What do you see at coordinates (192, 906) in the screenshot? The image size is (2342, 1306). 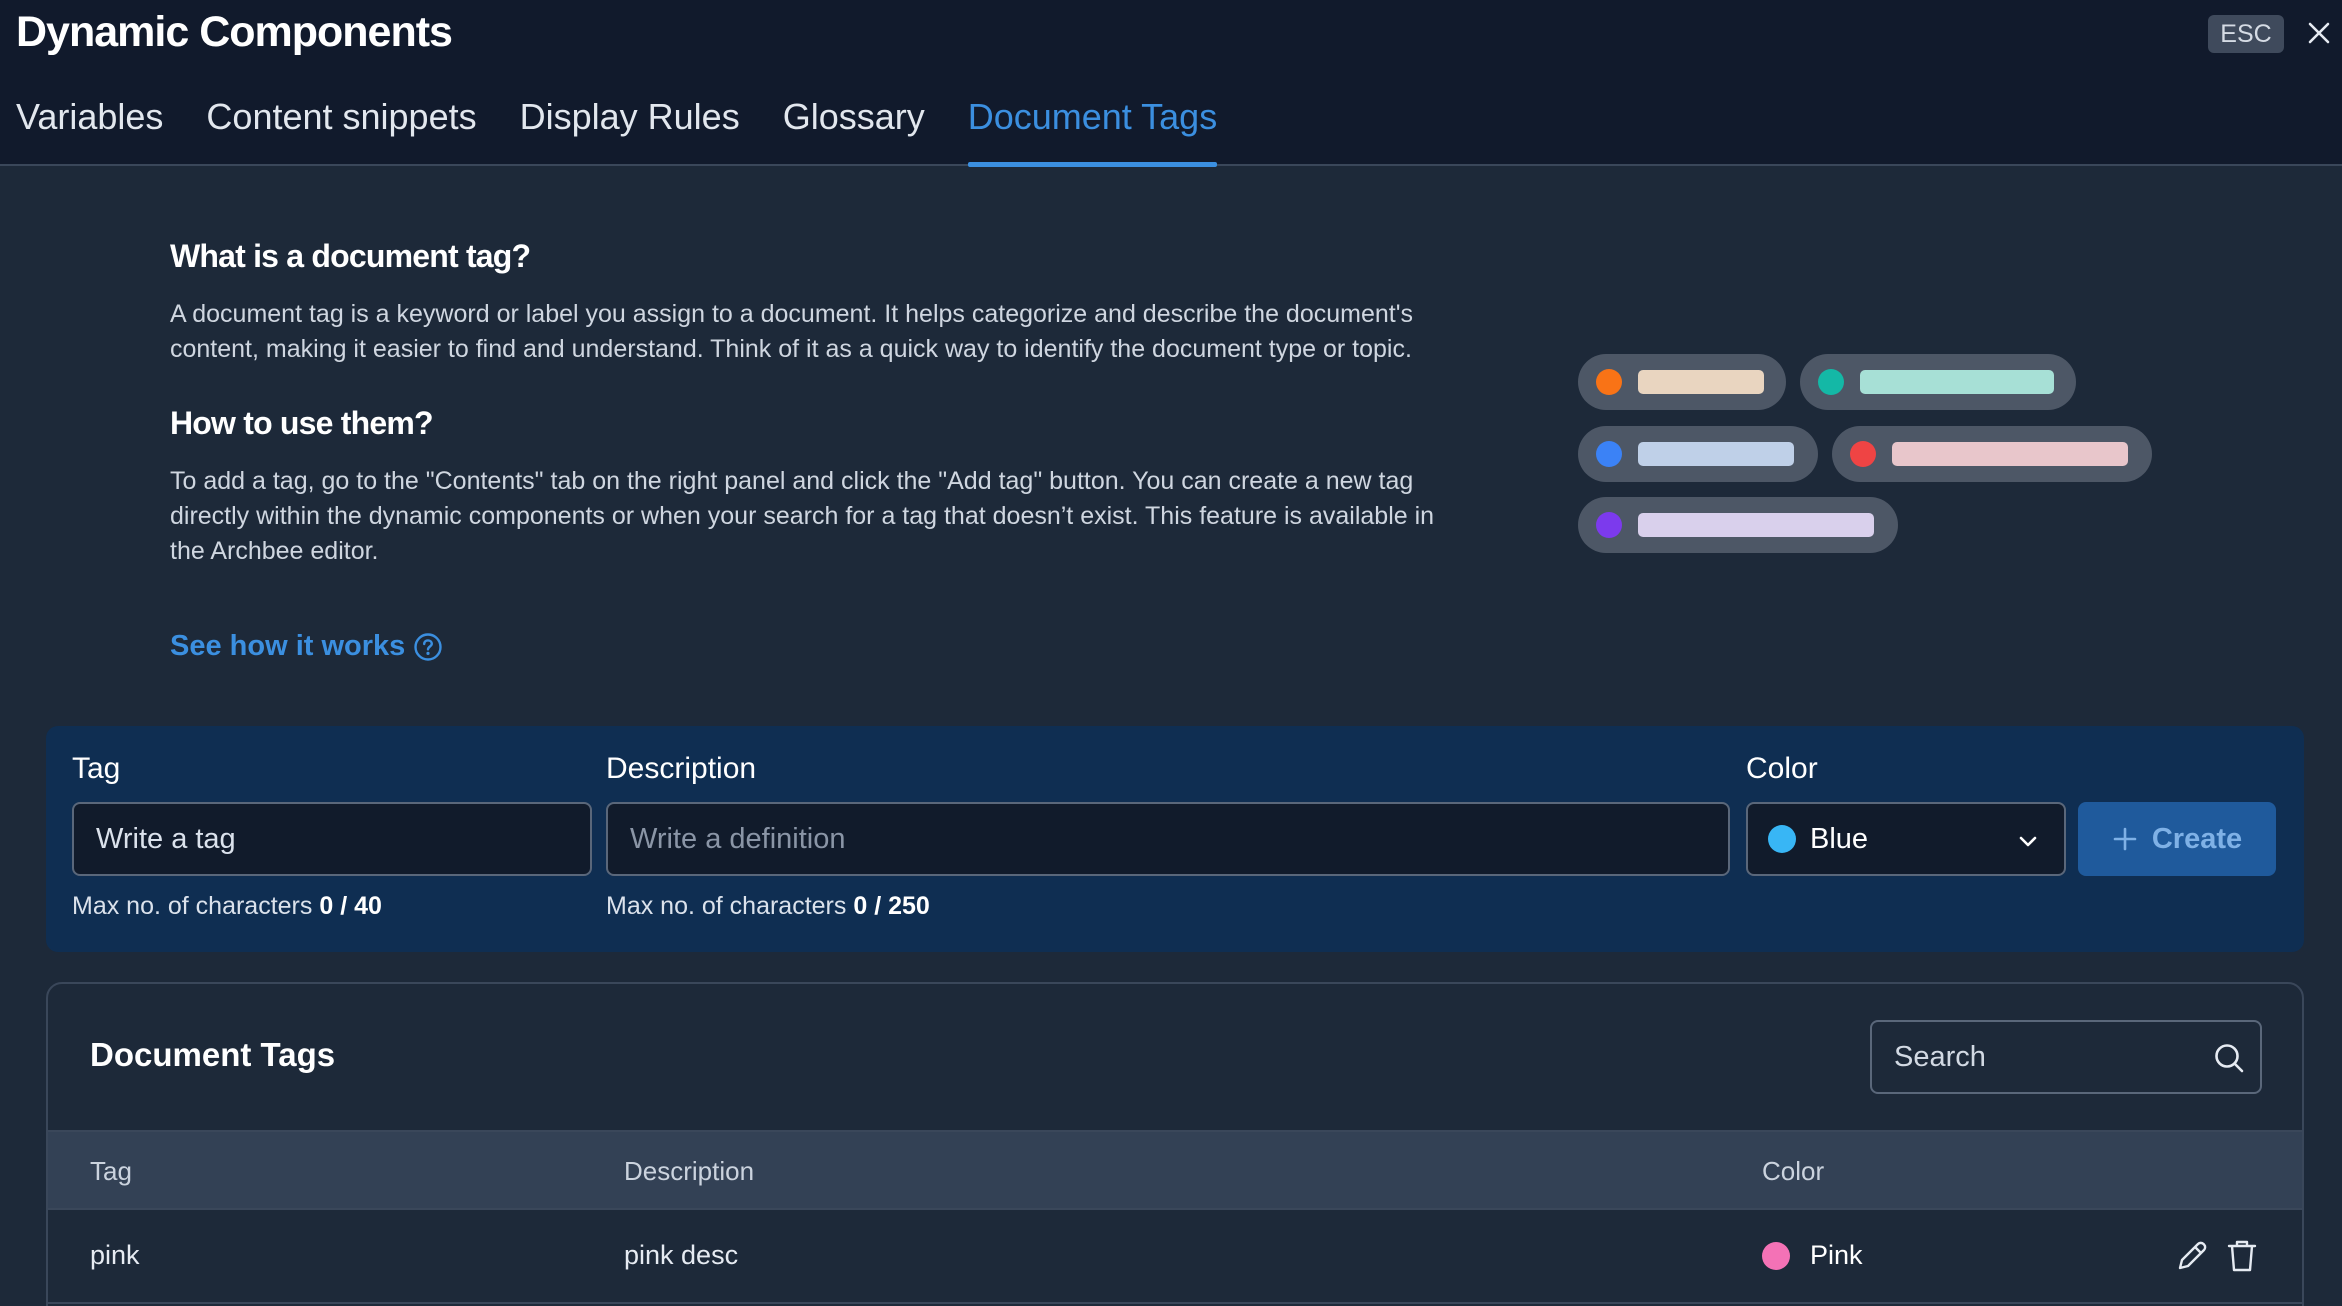 I see `tag-hint-text: Max no. of characters` at bounding box center [192, 906].